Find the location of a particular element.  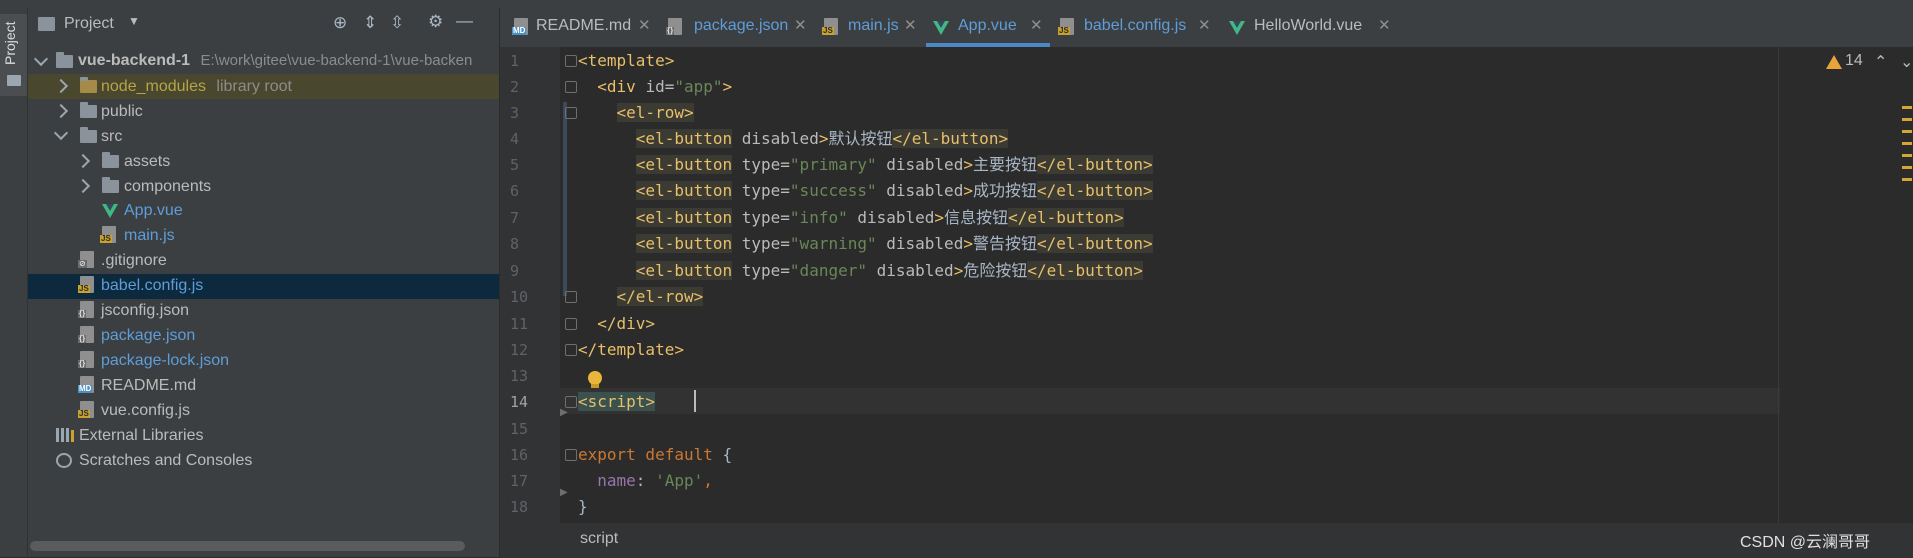

tree-item-assets: assets is located at coordinates (147, 161).